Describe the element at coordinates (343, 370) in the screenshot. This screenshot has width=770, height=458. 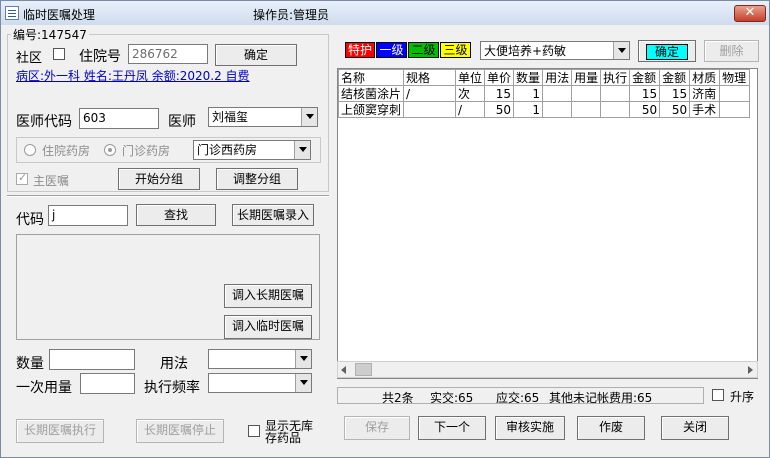
I see `scroll-left-icon` at that location.